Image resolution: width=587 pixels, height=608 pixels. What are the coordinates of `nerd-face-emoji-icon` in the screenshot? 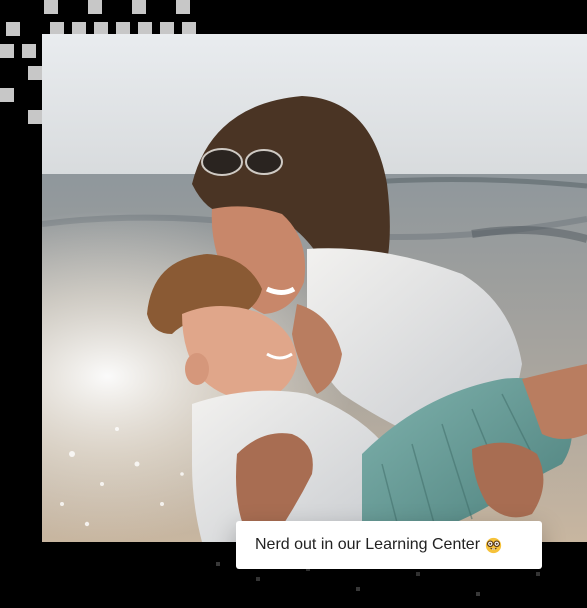 It's located at (493, 545).